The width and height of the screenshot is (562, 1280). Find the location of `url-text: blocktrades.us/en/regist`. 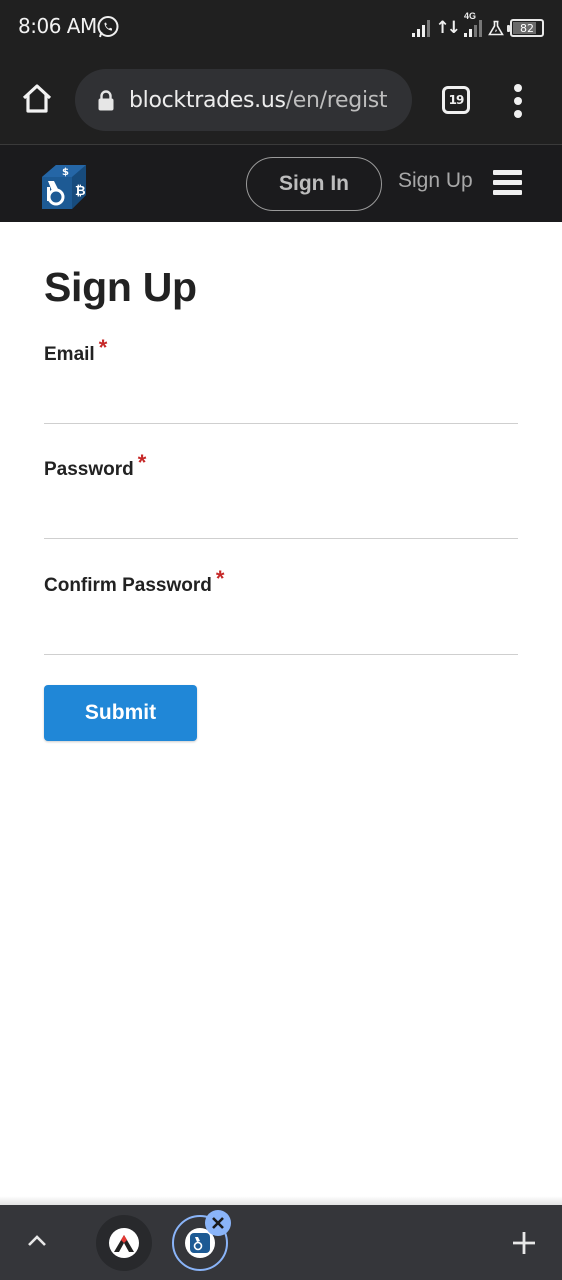

url-text: blocktrades.us/en/regist is located at coordinates (258, 100).